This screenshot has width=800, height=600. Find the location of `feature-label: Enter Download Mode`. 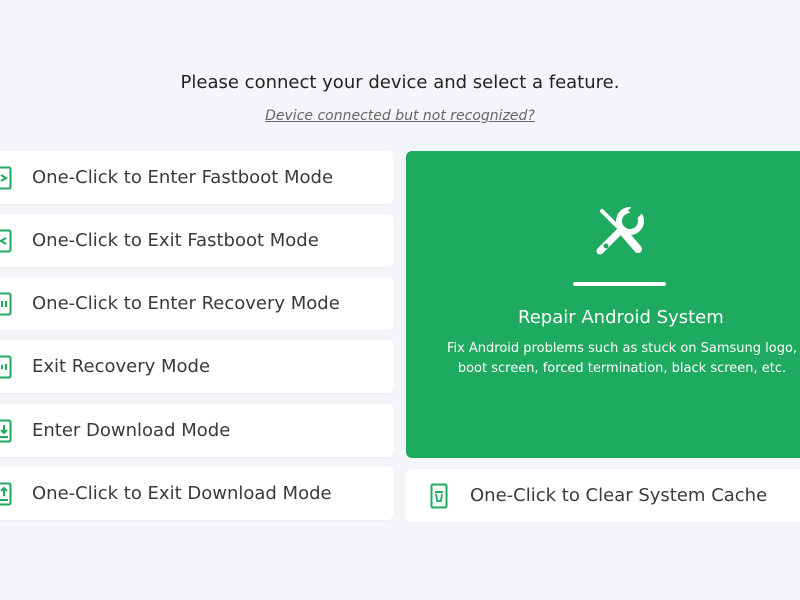

feature-label: Enter Download Mode is located at coordinates (131, 430).